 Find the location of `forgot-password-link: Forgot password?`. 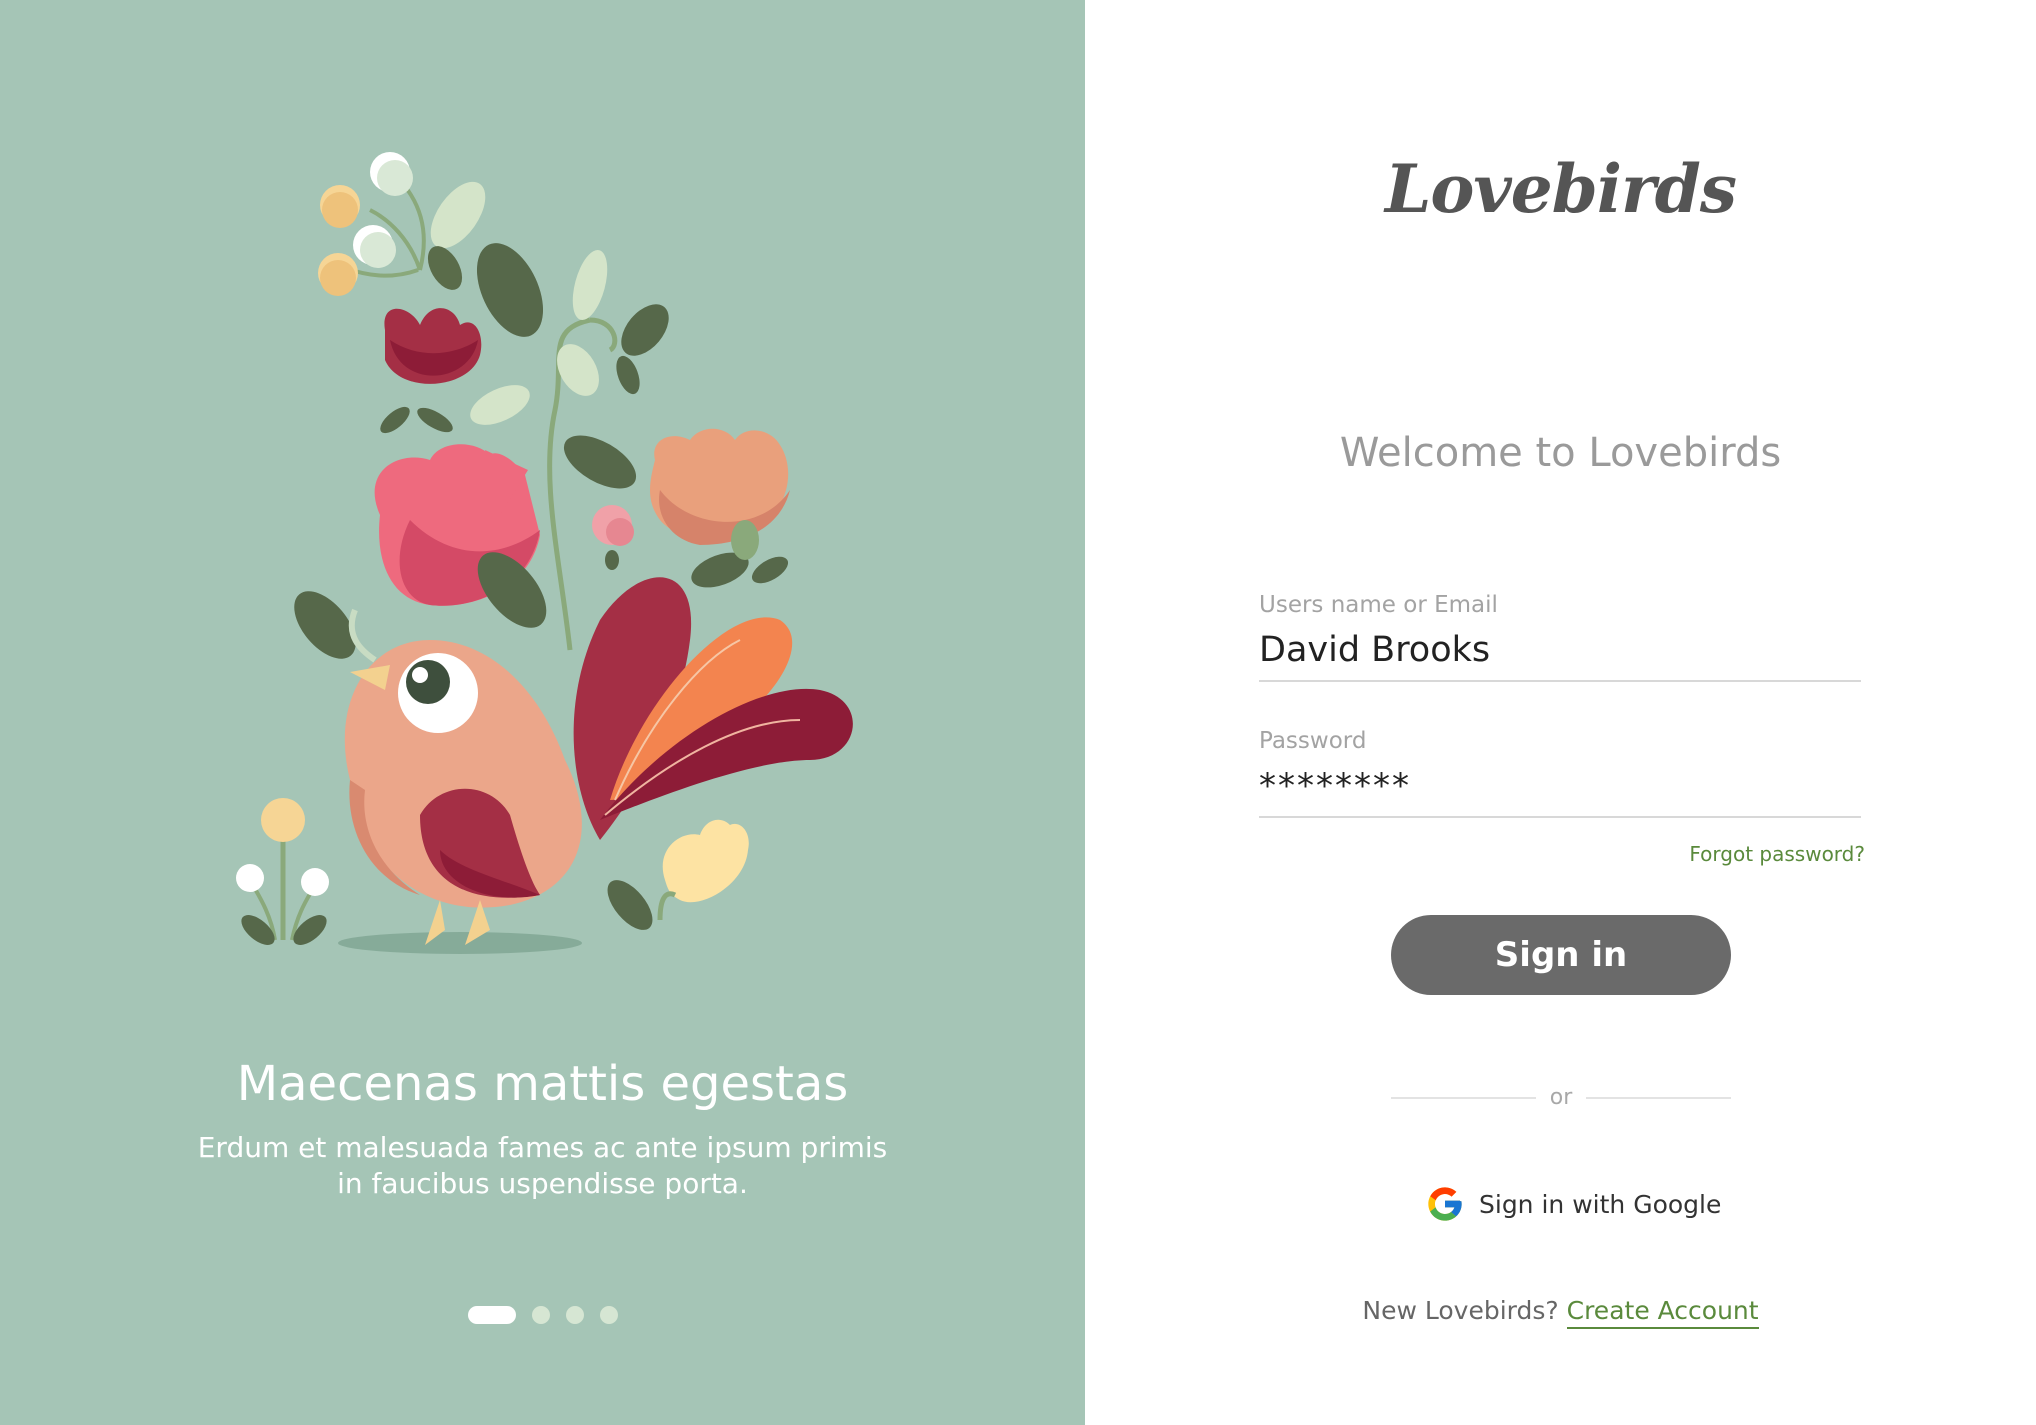

forgot-password-link: Forgot password? is located at coordinates (1735, 854).